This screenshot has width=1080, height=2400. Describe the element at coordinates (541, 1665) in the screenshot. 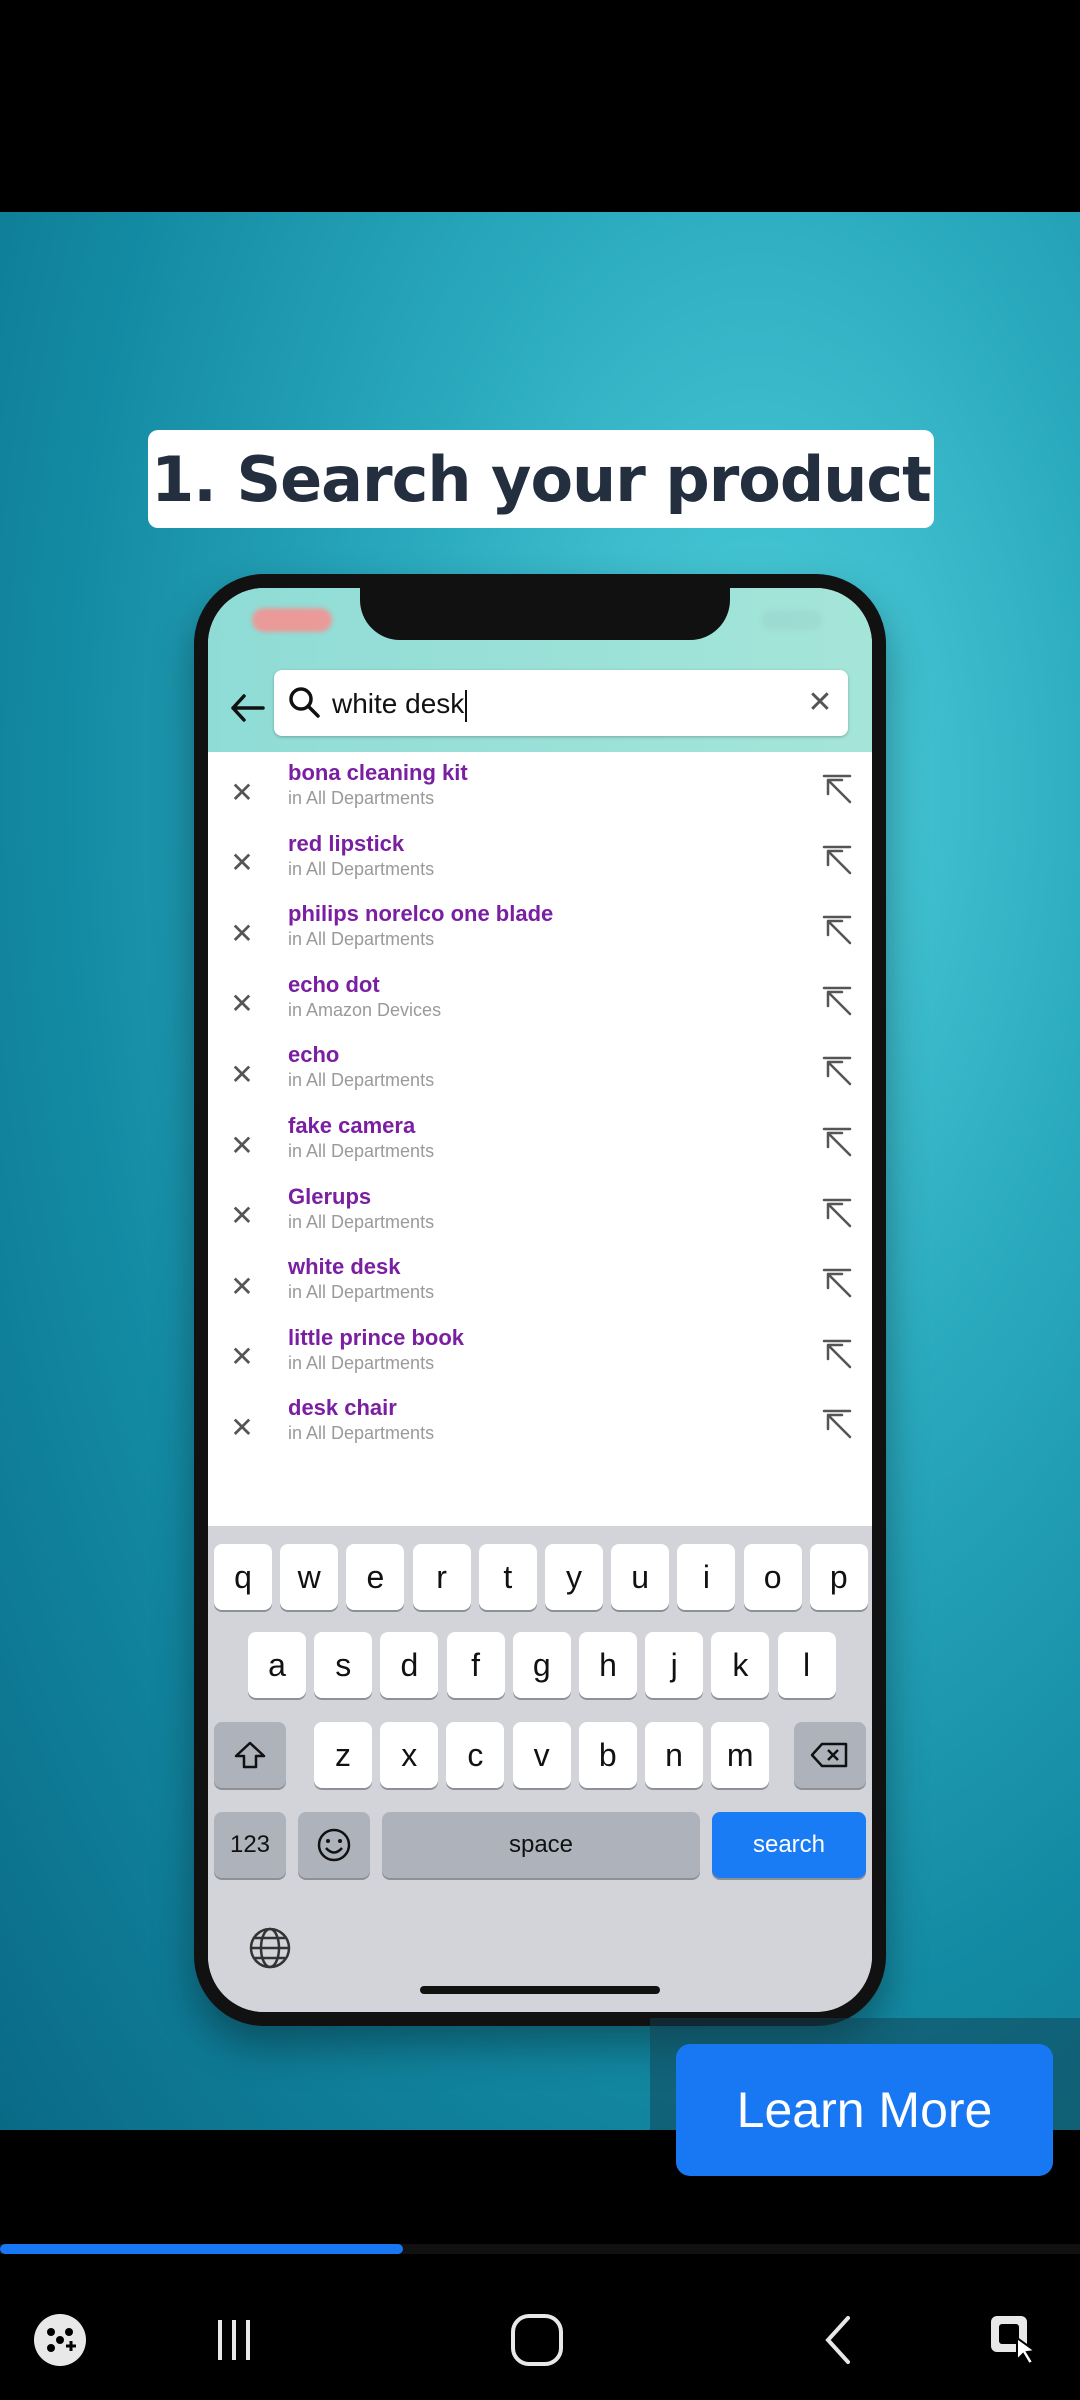

I see `key-g: g` at that location.